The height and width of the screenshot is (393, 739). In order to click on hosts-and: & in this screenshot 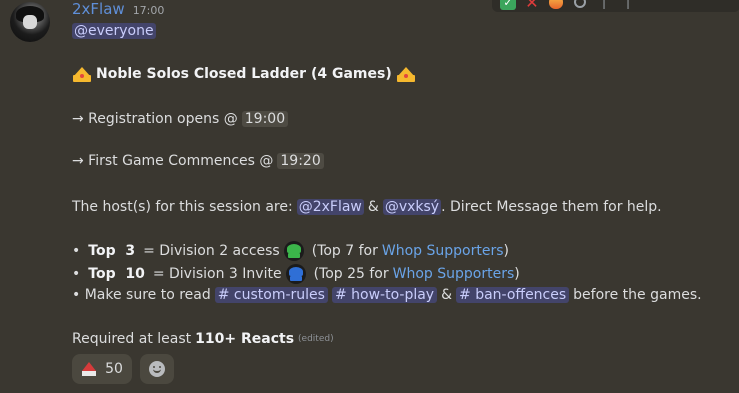, I will do `click(373, 207)`.